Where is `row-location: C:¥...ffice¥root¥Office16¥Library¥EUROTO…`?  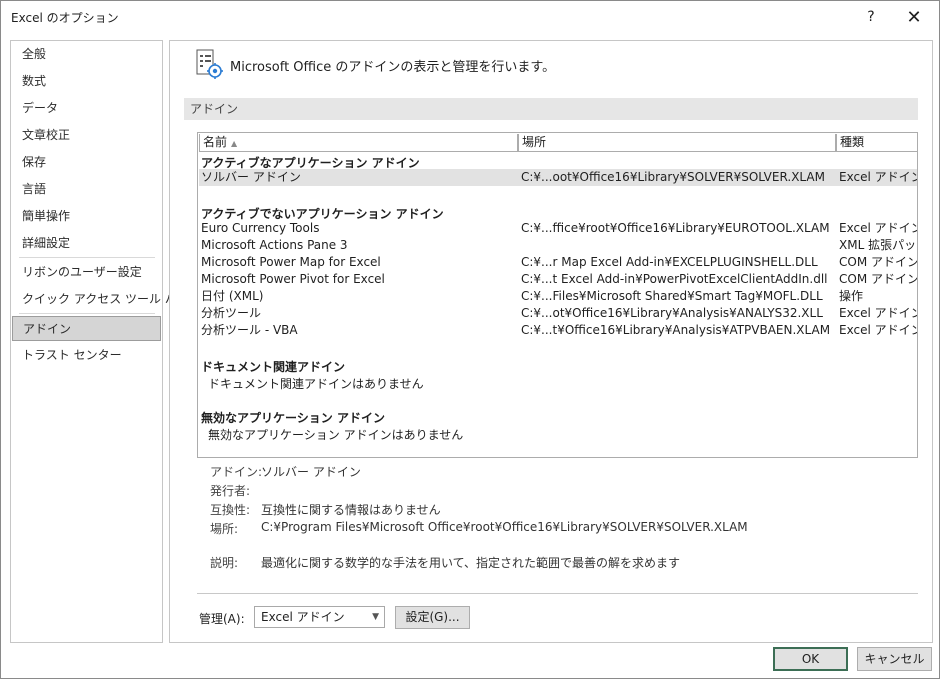 row-location: C:¥...ffice¥root¥Office16¥Library¥EUROTO… is located at coordinates (675, 228).